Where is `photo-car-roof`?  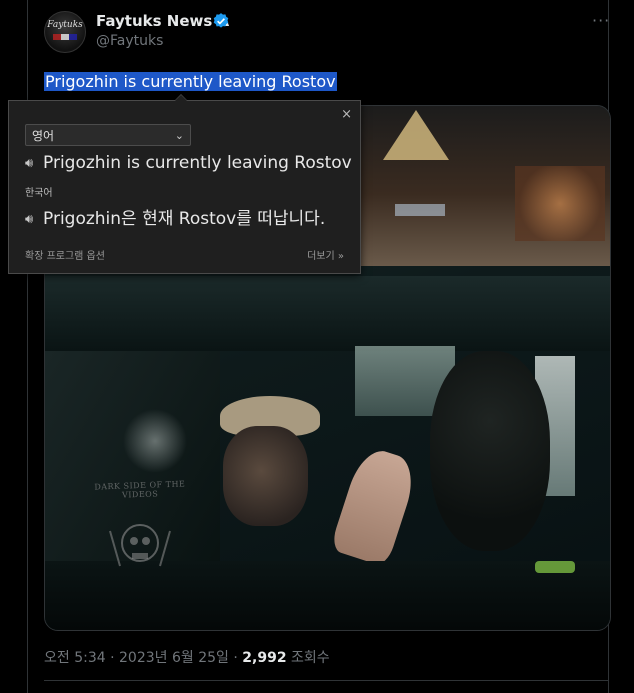 photo-car-roof is located at coordinates (327, 313).